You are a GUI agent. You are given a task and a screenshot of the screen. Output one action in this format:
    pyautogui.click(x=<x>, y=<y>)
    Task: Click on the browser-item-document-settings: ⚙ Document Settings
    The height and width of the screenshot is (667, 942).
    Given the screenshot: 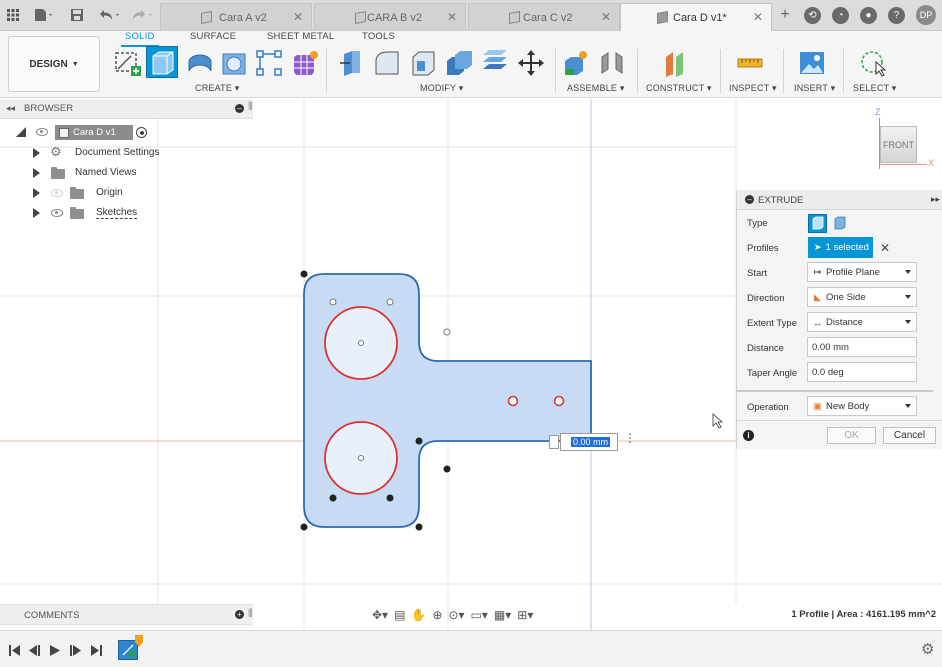 What is the action you would take?
    pyautogui.click(x=126, y=153)
    